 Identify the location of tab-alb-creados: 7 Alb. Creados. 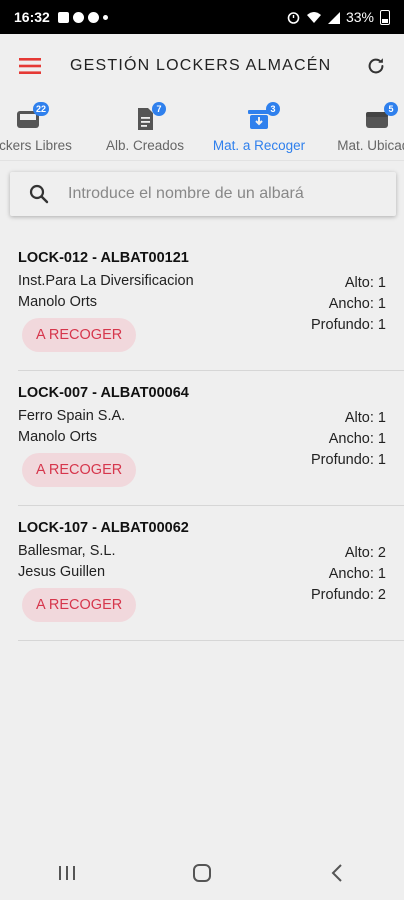
(145, 130).